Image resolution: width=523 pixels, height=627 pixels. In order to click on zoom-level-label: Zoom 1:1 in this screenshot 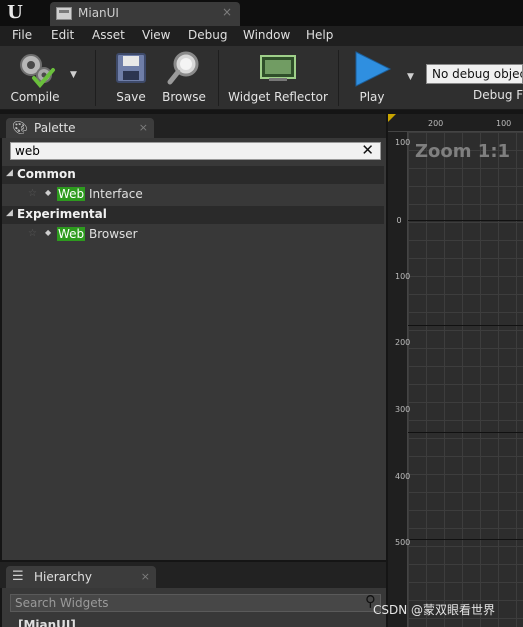, I will do `click(463, 151)`.